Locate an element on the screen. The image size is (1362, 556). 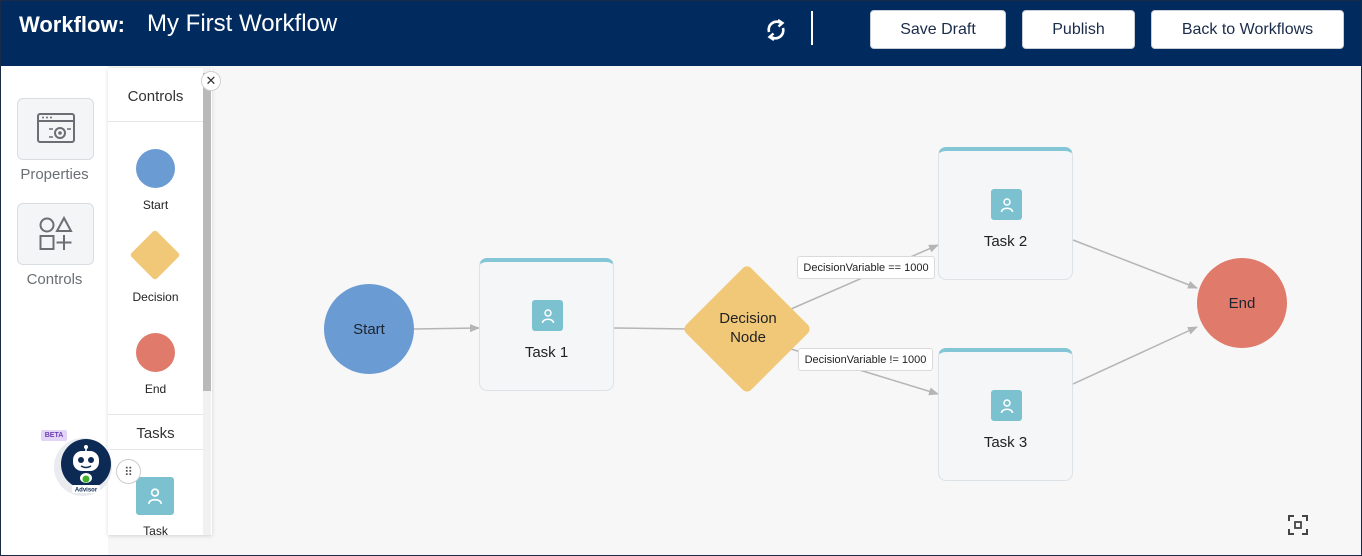
properties-icon is located at coordinates (55, 128).